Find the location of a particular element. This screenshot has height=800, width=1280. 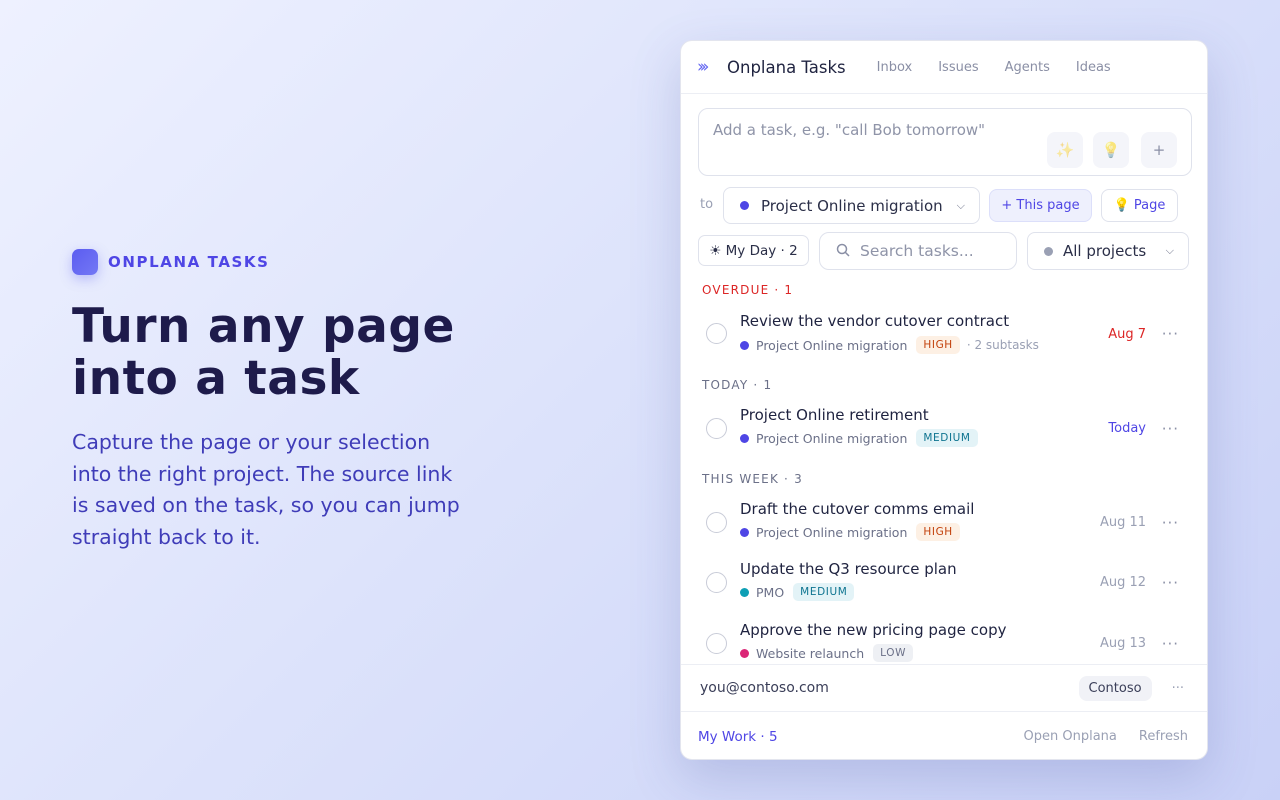

org-badge: Contoso is located at coordinates (1115, 688).